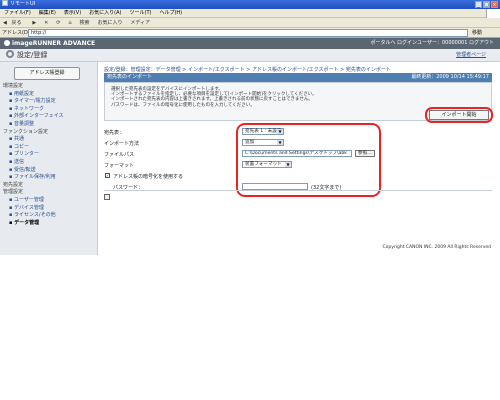  What do you see at coordinates (49, 140) in the screenshot?
I see `sidebar-item: ▪ 共通` at bounding box center [49, 140].